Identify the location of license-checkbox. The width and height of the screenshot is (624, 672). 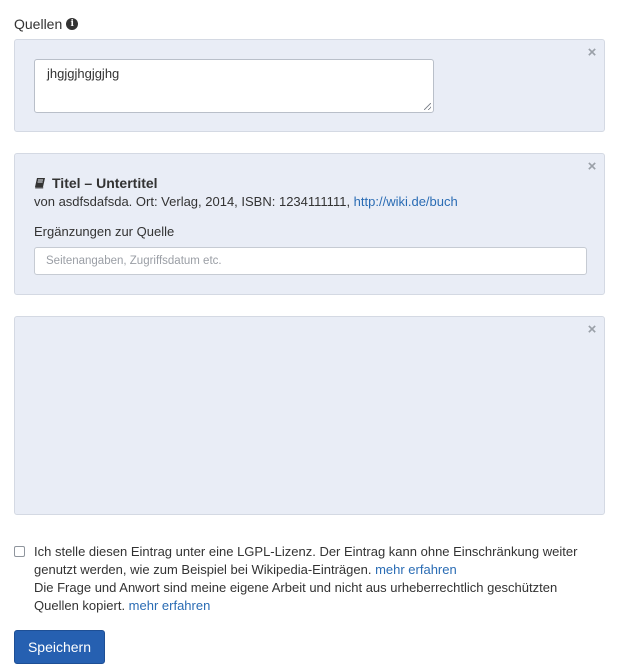
(19, 551).